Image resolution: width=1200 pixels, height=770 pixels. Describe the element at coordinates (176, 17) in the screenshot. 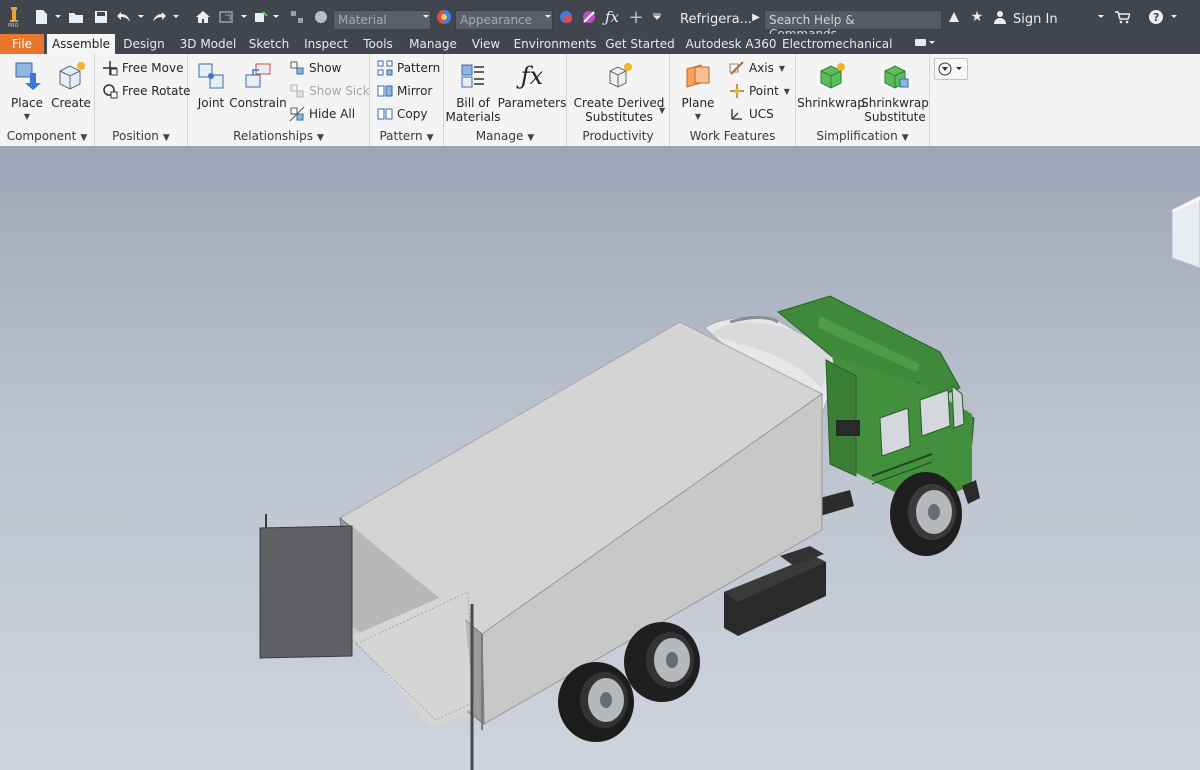

I see `redo-dropdown-icon` at that location.